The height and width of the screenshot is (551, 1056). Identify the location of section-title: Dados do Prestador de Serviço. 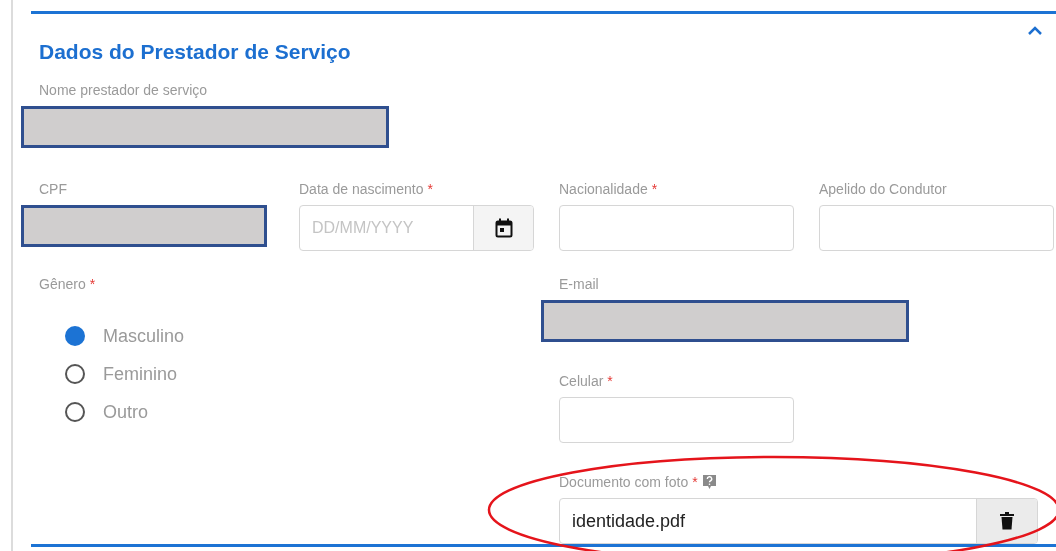
(195, 51).